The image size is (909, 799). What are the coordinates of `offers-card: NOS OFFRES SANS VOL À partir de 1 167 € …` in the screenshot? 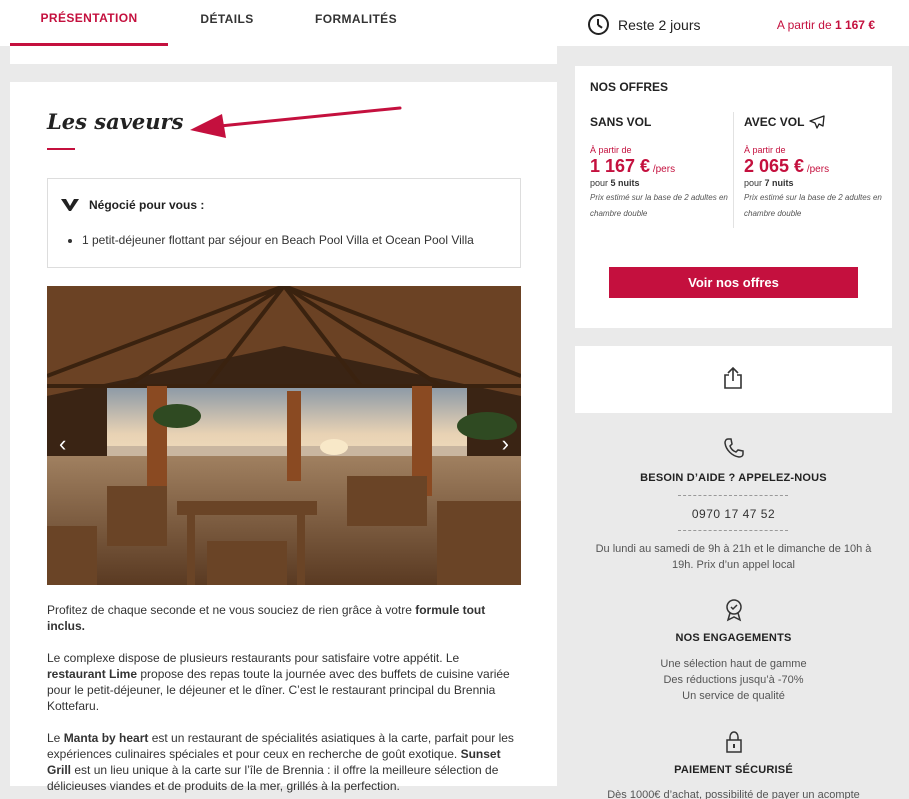 It's located at (733, 197).